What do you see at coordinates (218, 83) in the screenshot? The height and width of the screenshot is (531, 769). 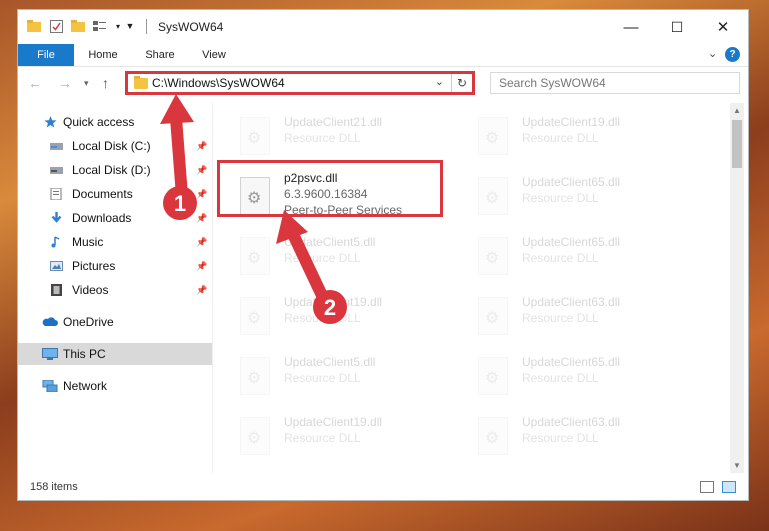 I see `address-path: C:\Windows\SysWOW64` at bounding box center [218, 83].